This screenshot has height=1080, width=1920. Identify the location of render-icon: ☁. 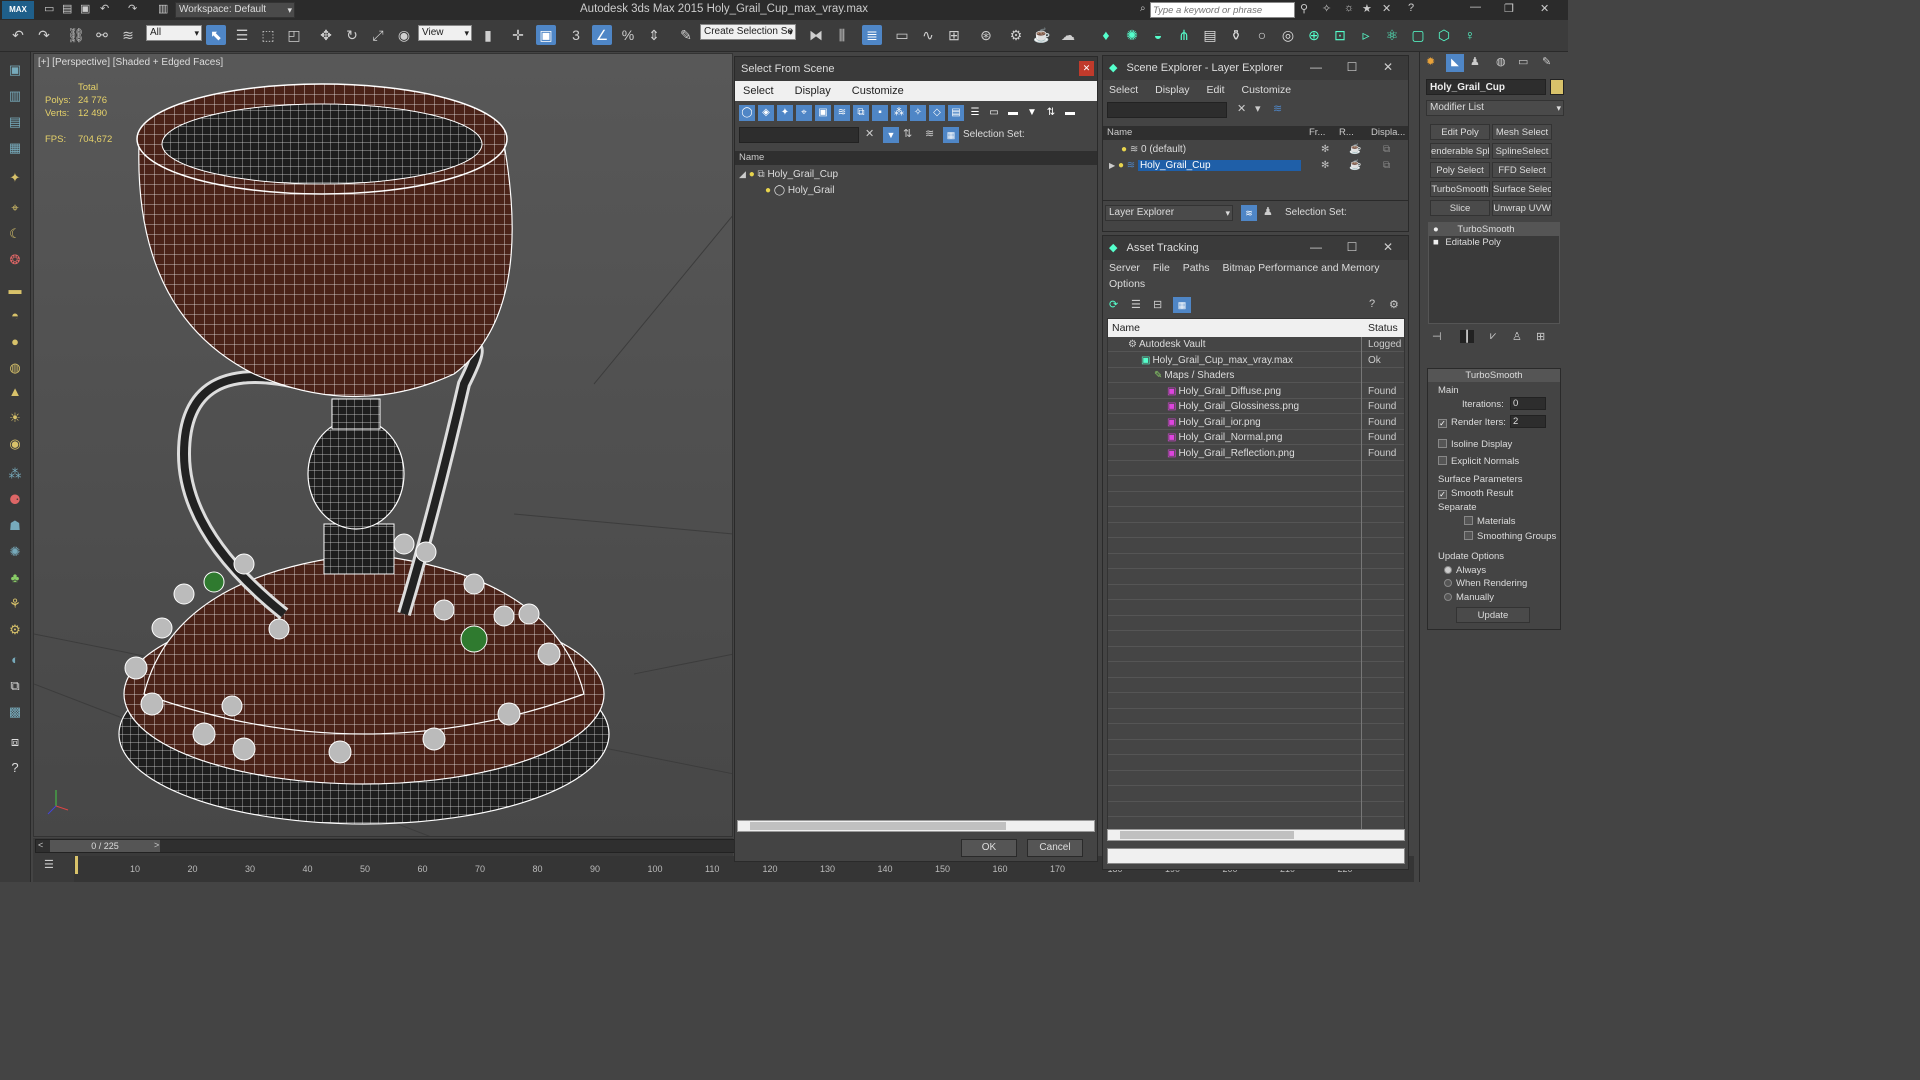
(1068, 35).